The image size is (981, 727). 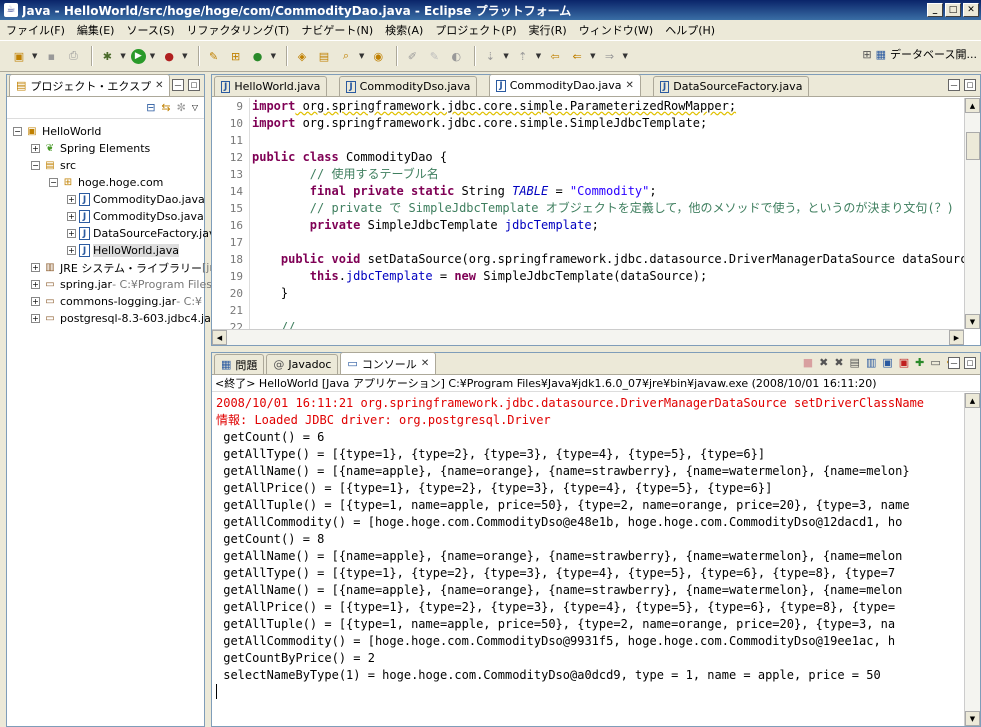 I want to click on link-with-editor-icon: ⇆, so click(x=165, y=107).